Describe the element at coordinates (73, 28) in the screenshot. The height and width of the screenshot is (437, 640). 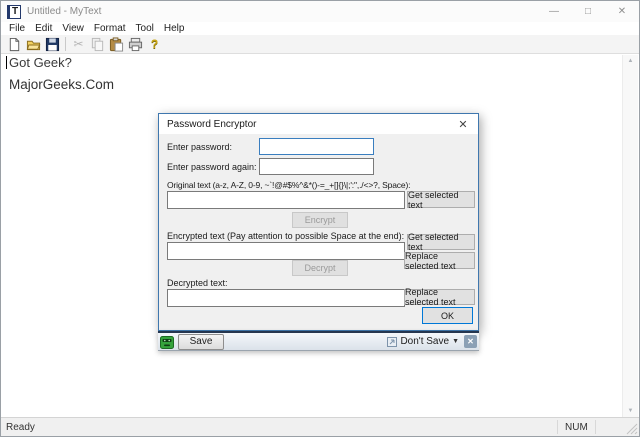
I see `menu-item-view: View` at that location.